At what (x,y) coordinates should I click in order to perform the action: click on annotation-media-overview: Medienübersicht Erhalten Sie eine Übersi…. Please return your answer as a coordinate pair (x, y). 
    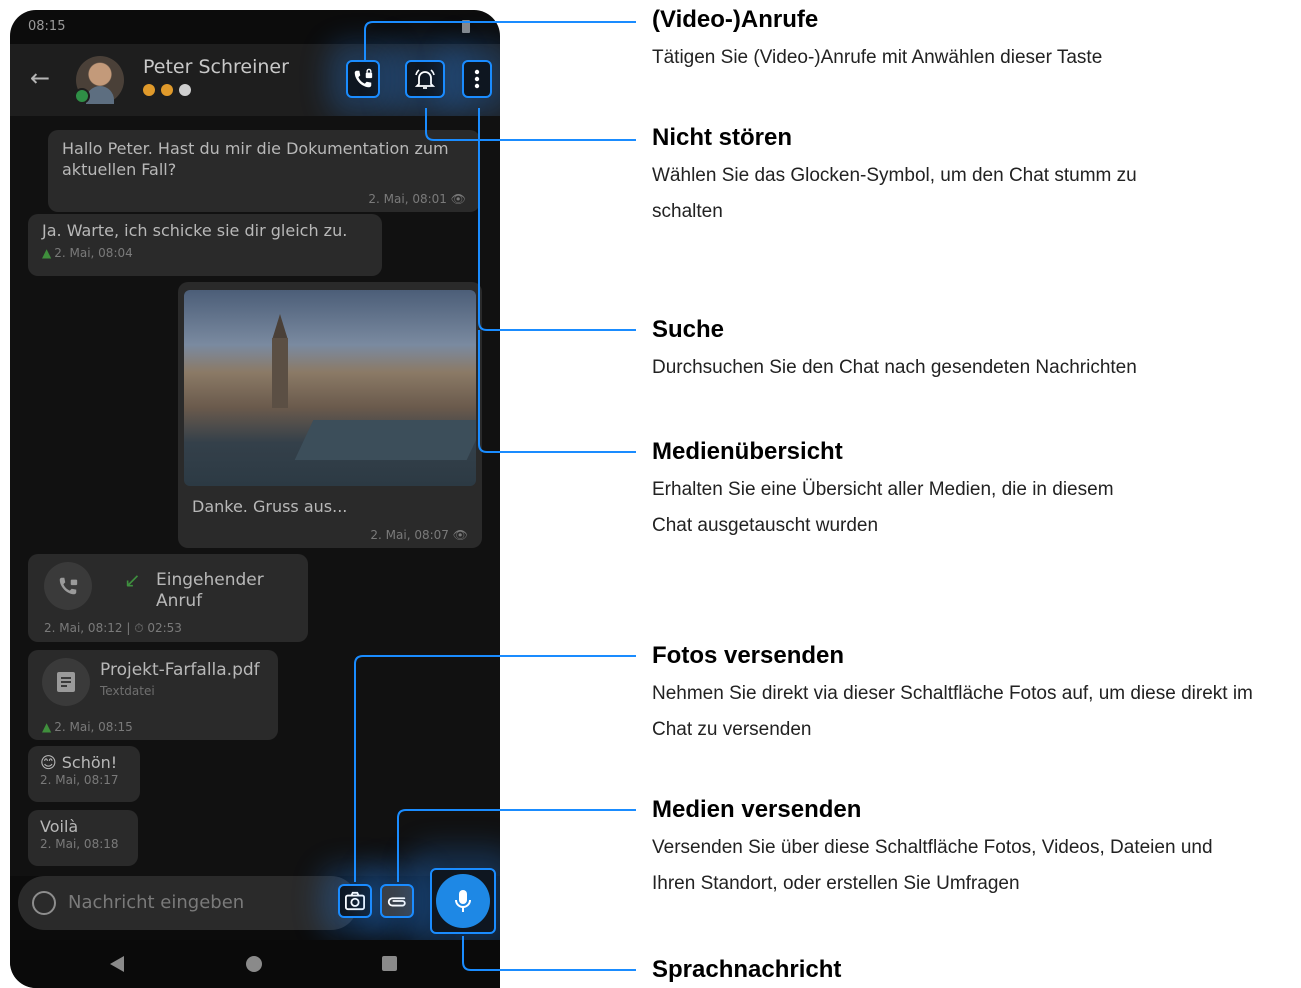
    Looking at the image, I should click on (902, 491).